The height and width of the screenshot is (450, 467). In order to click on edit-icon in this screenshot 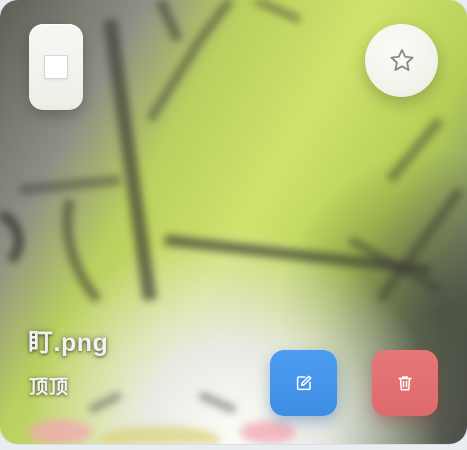, I will do `click(303, 383)`.